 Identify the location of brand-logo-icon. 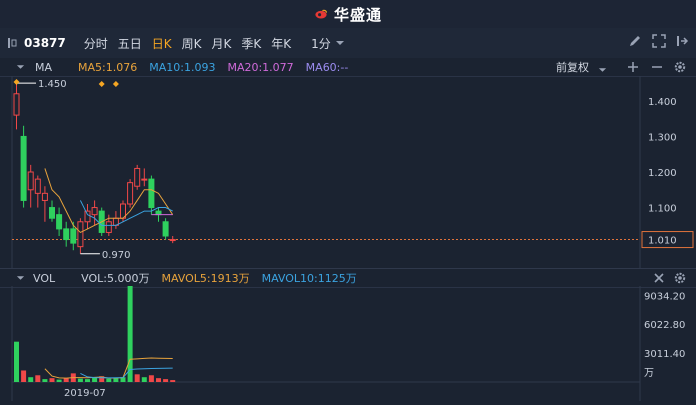
(321, 14).